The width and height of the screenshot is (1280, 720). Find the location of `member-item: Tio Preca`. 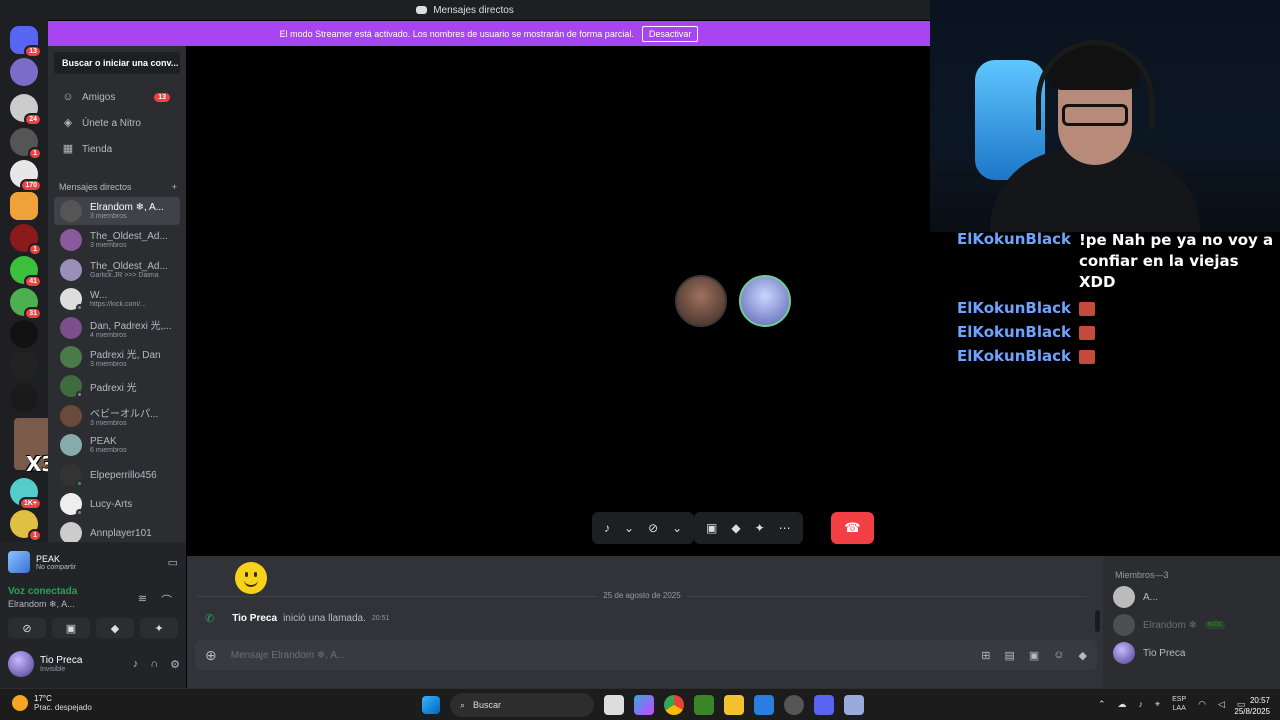

member-item: Tio Preca is located at coordinates (1149, 653).